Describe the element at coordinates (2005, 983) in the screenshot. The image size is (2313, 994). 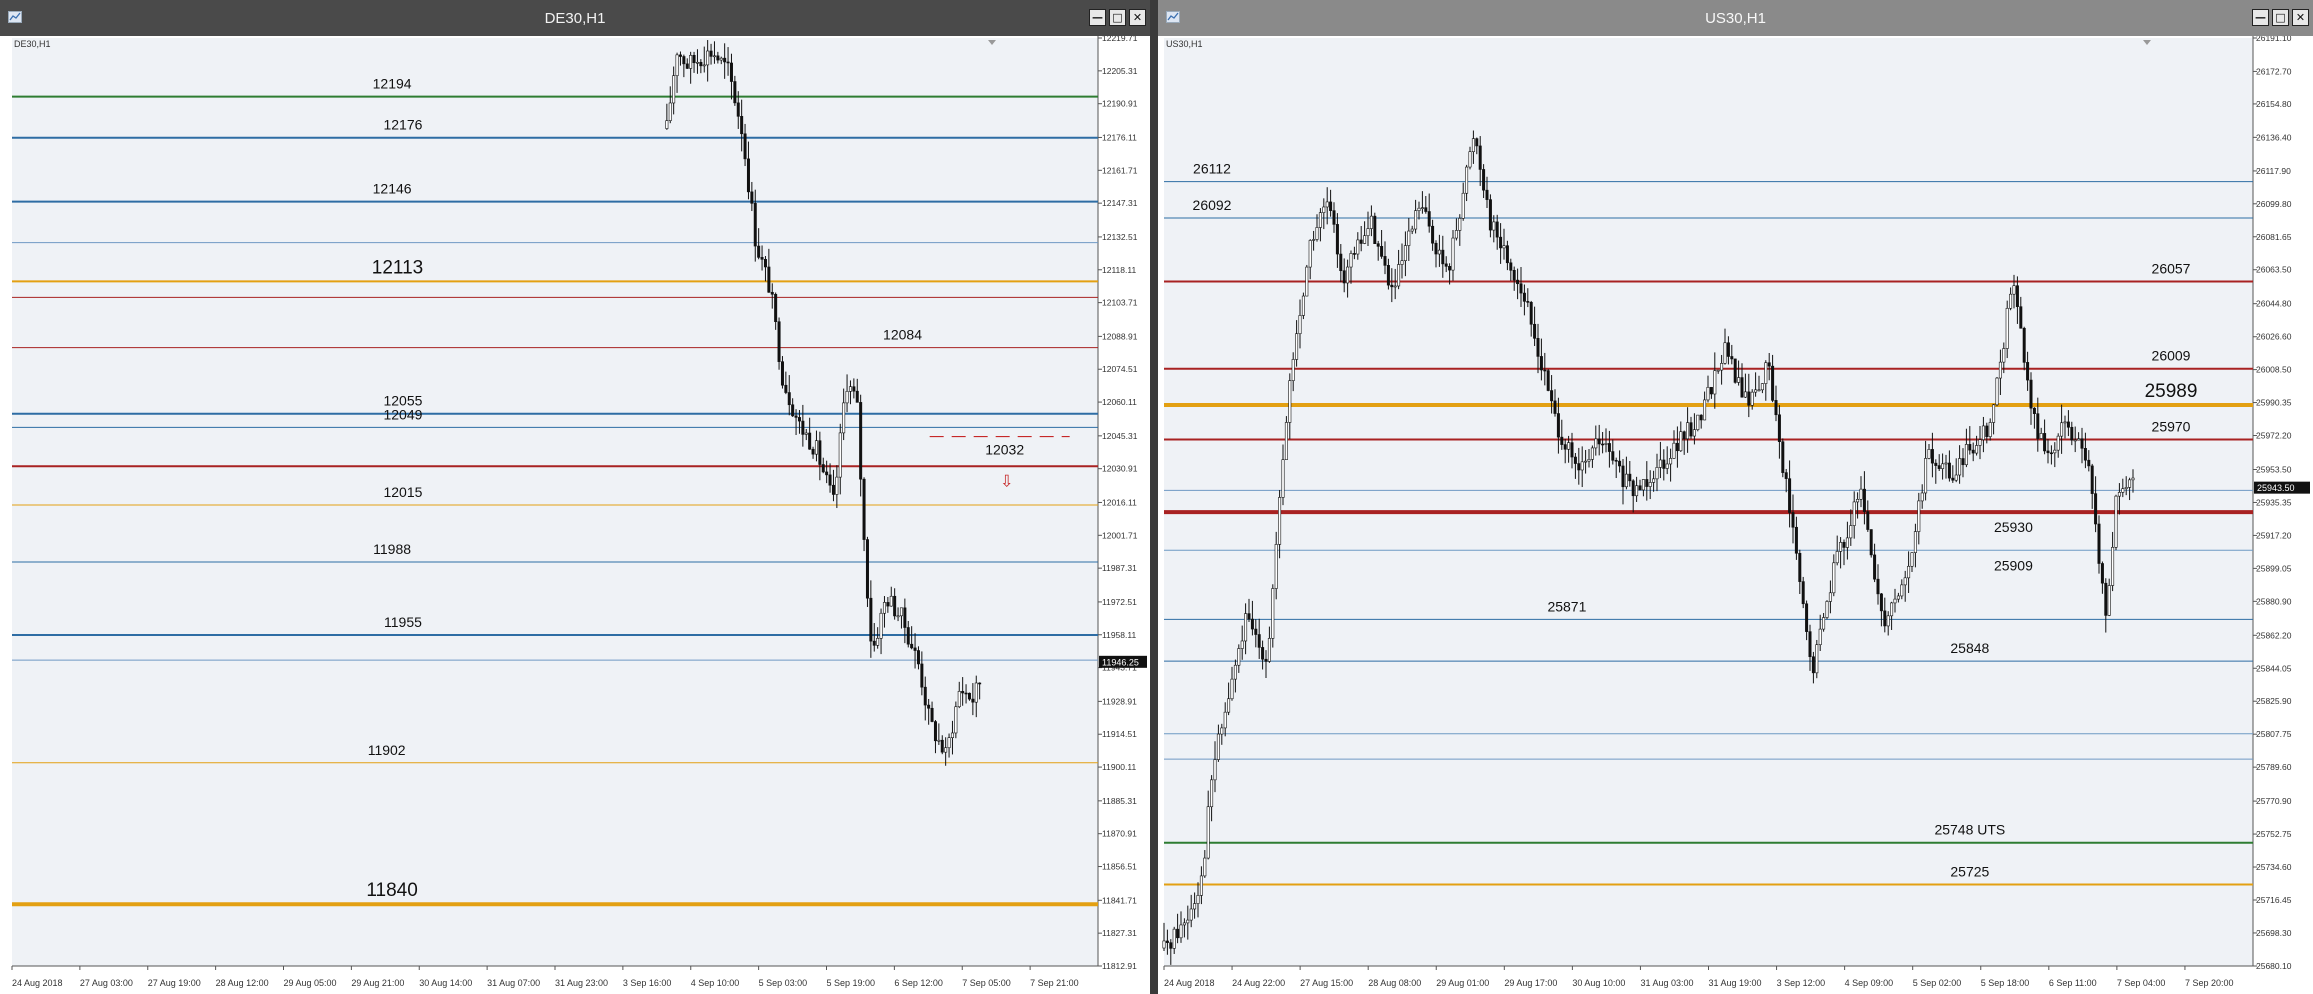
I see `x-tick-label: 5 Sep 18:00` at that location.